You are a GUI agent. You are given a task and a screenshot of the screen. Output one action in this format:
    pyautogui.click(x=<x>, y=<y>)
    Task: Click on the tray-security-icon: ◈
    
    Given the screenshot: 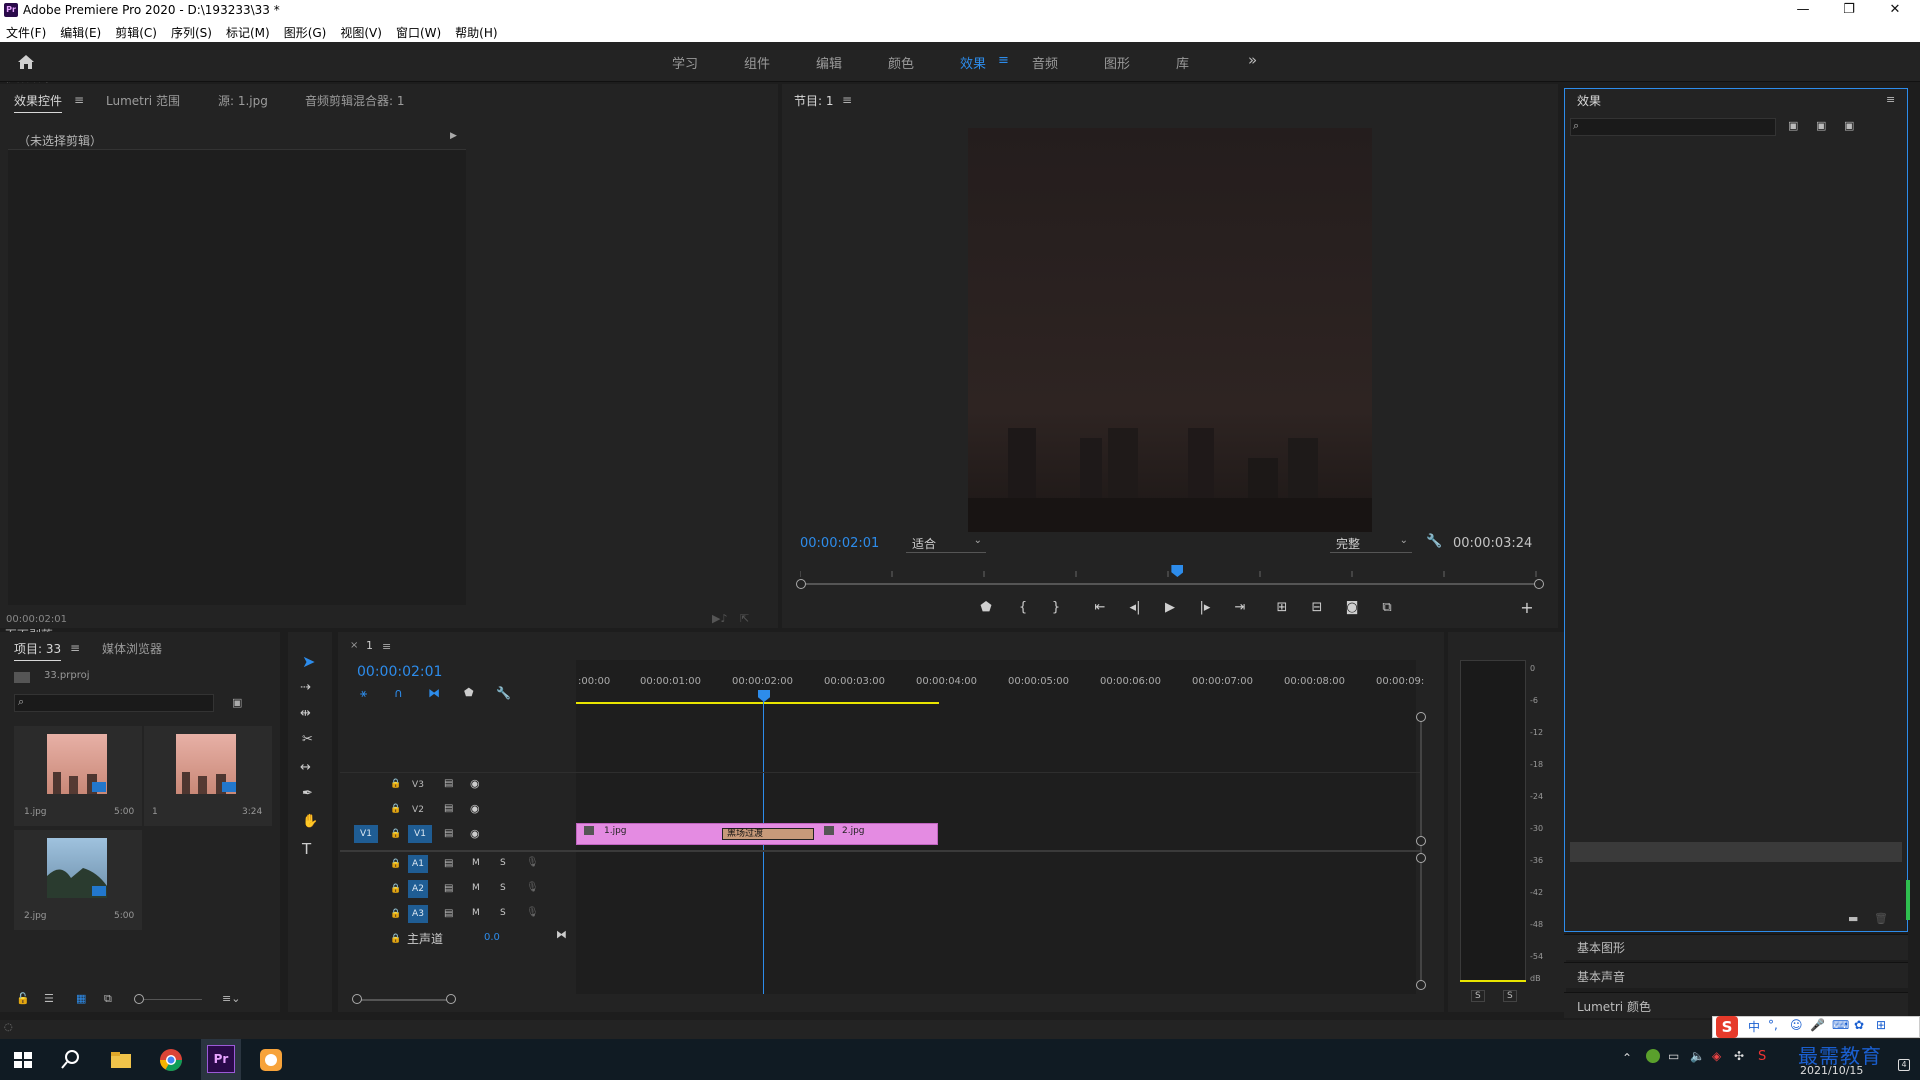 What is the action you would take?
    pyautogui.click(x=1716, y=1056)
    